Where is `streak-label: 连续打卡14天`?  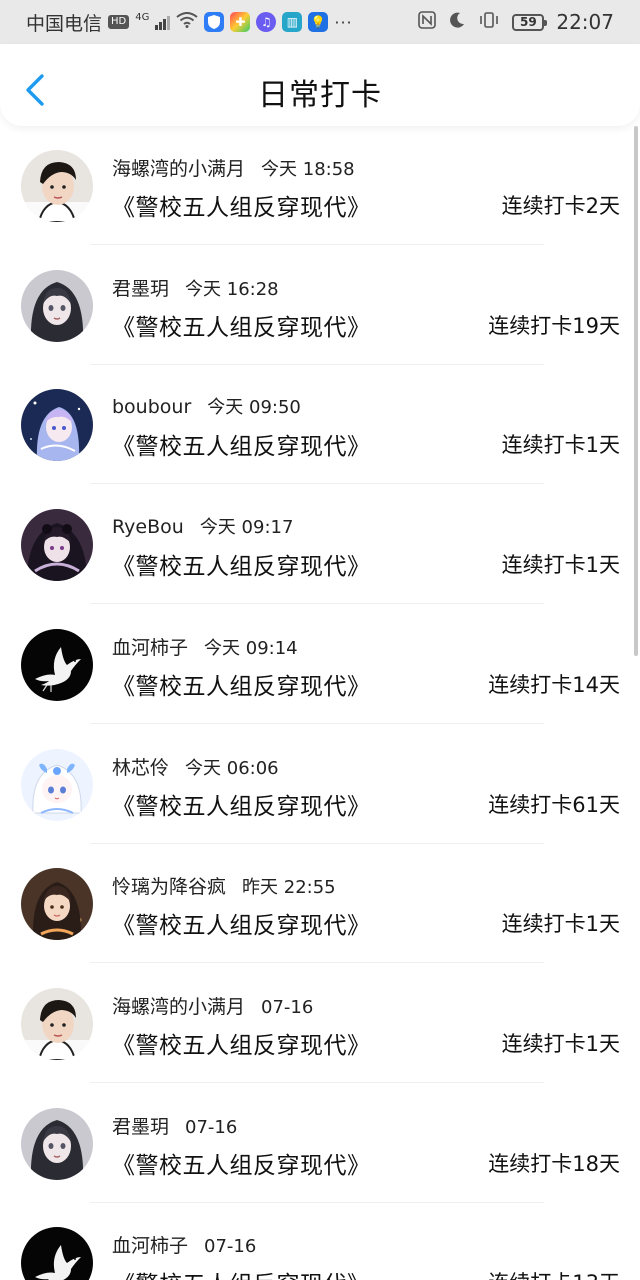
streak-label: 连续打卡14天 is located at coordinates (554, 685).